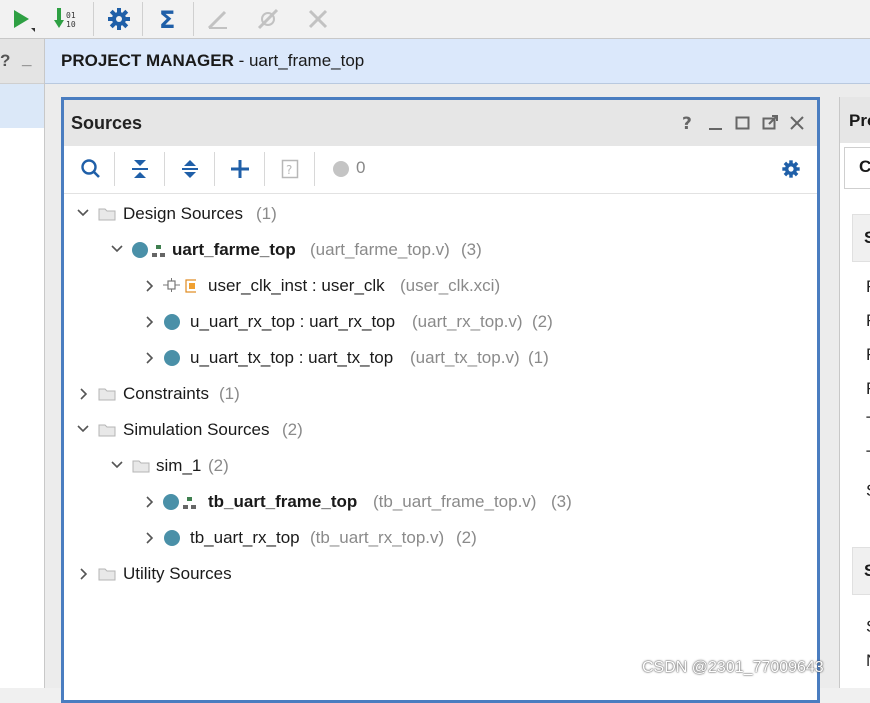 This screenshot has height=703, width=870. What do you see at coordinates (426, 574) in the screenshot?
I see `tree-node-utility-sources: Utility Sources` at bounding box center [426, 574].